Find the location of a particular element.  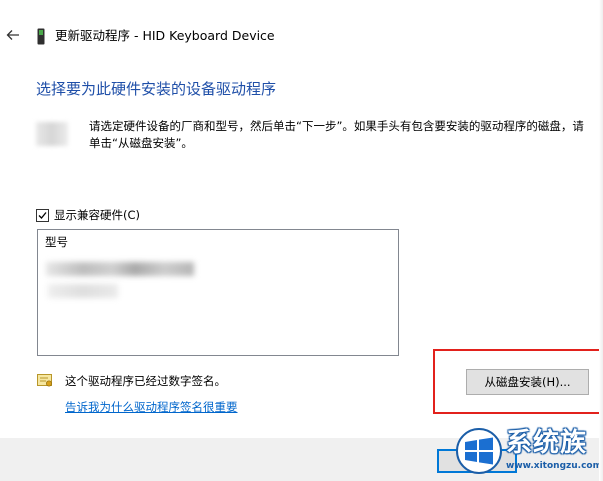

watermark-title: 系统族 is located at coordinates (547, 443).